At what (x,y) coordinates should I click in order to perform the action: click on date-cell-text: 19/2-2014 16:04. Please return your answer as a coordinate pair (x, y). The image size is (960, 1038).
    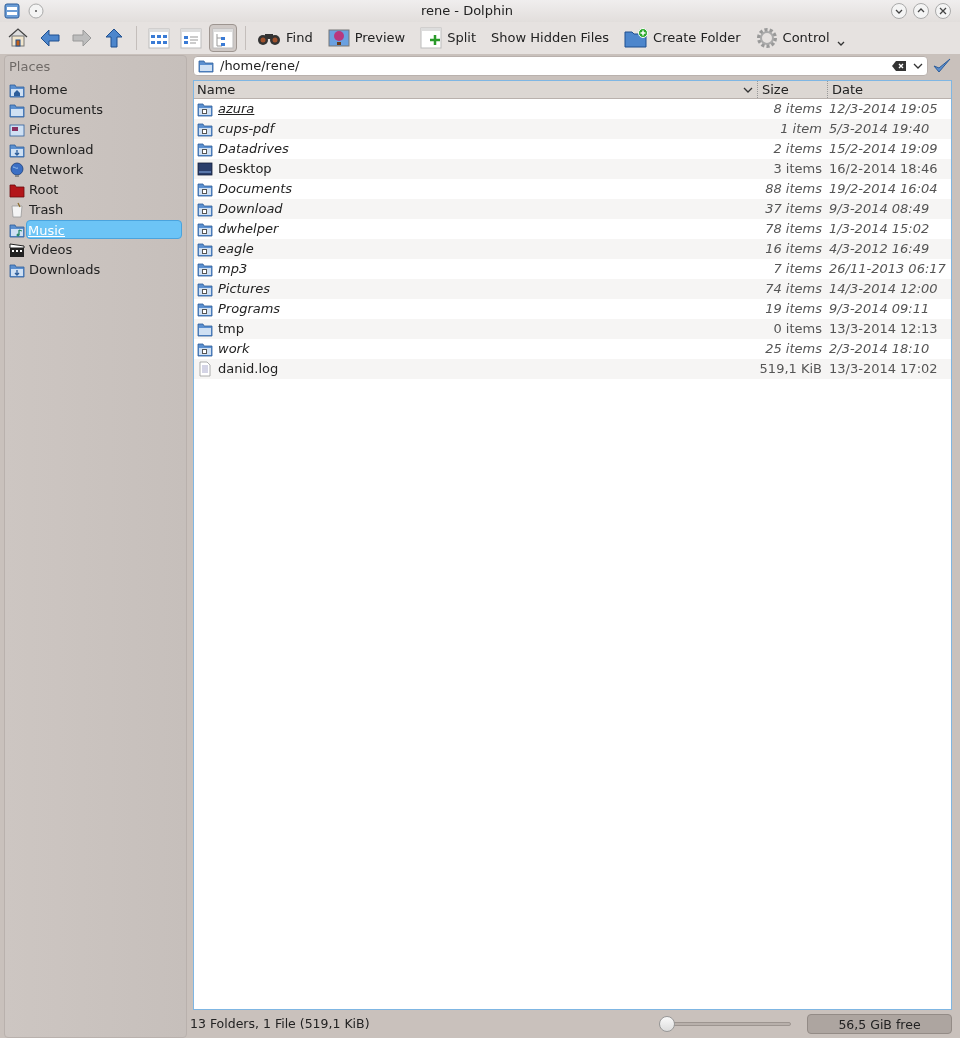
    Looking at the image, I should click on (883, 189).